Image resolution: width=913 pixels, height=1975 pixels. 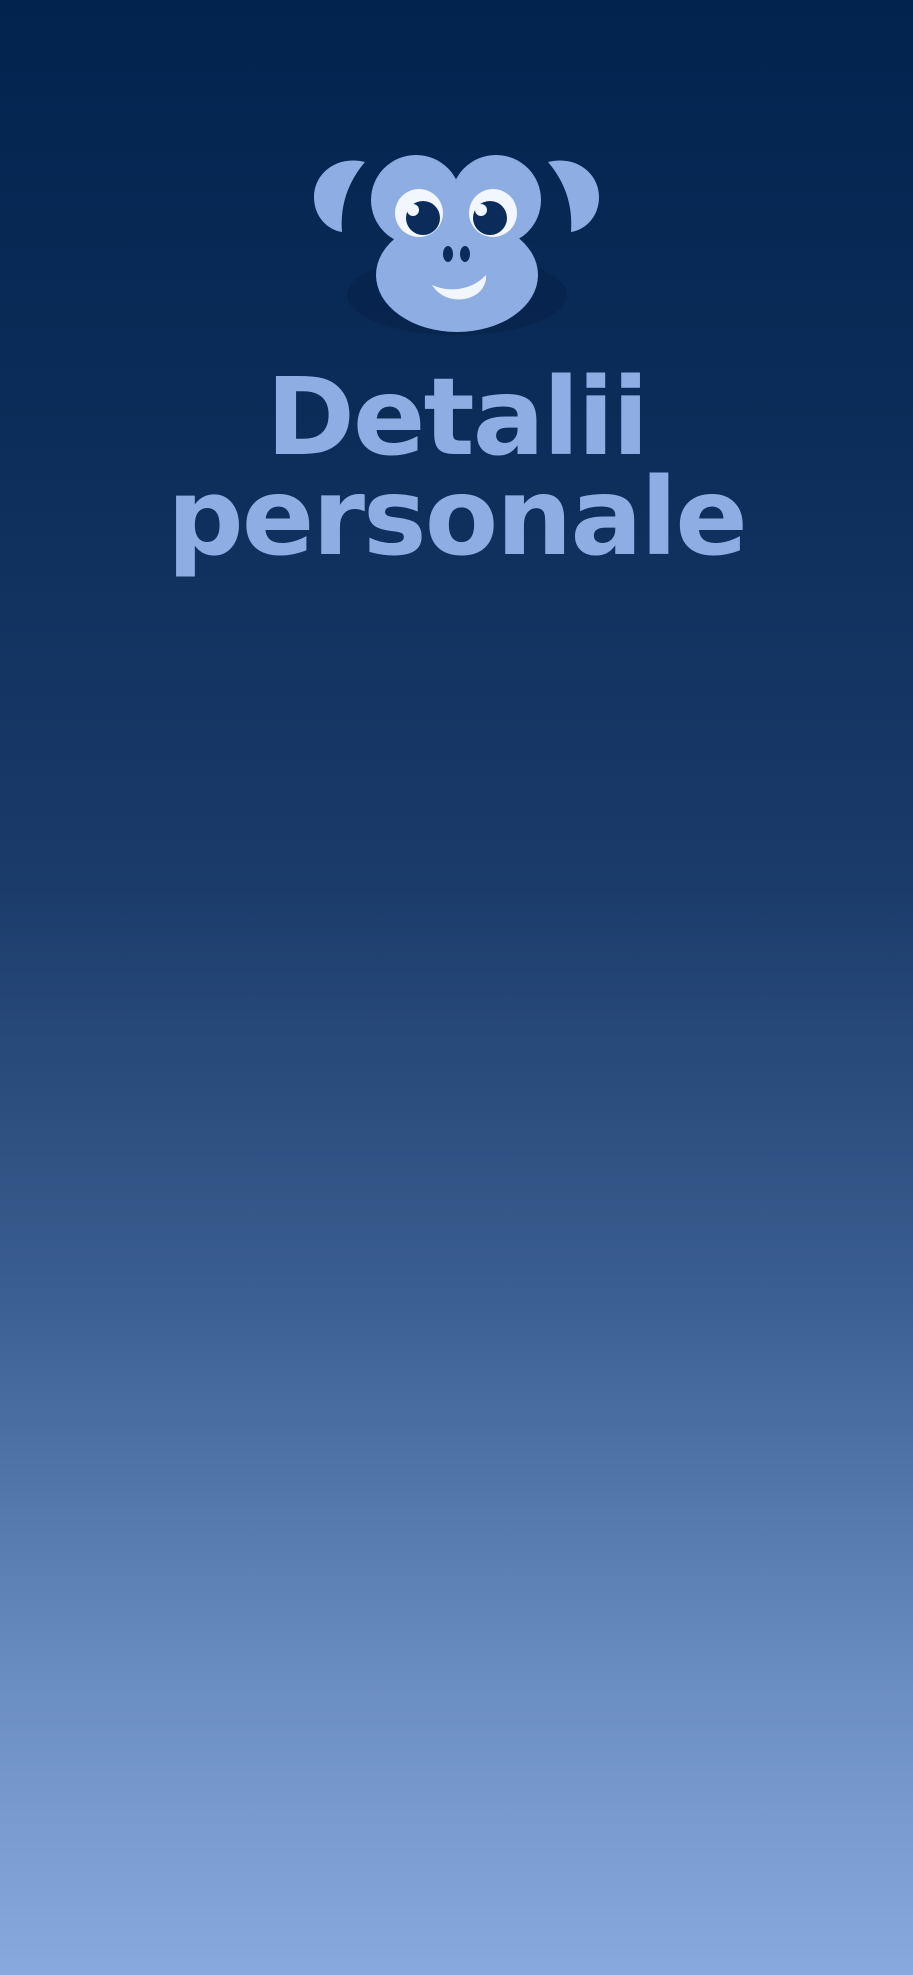 I want to click on logo, so click(x=456, y=245).